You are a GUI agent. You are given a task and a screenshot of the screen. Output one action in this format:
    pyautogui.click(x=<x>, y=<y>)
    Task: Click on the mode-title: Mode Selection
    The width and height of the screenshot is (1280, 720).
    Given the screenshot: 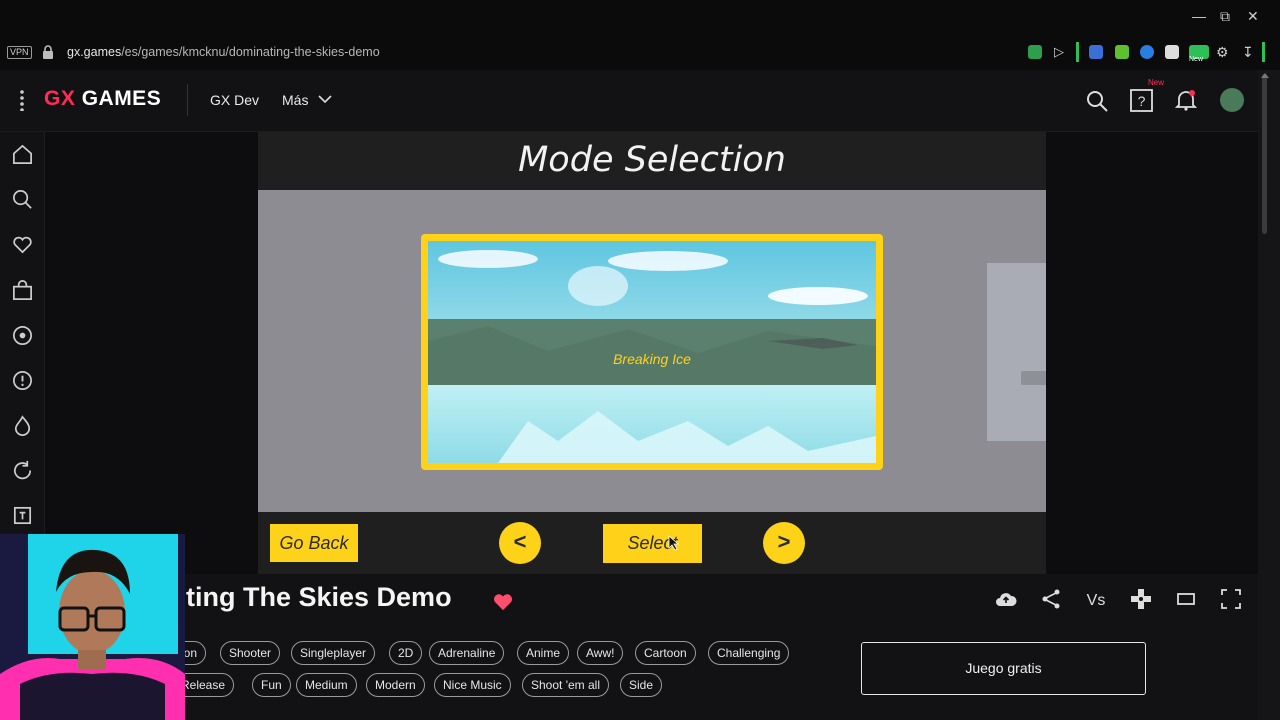 What is the action you would take?
    pyautogui.click(x=652, y=160)
    